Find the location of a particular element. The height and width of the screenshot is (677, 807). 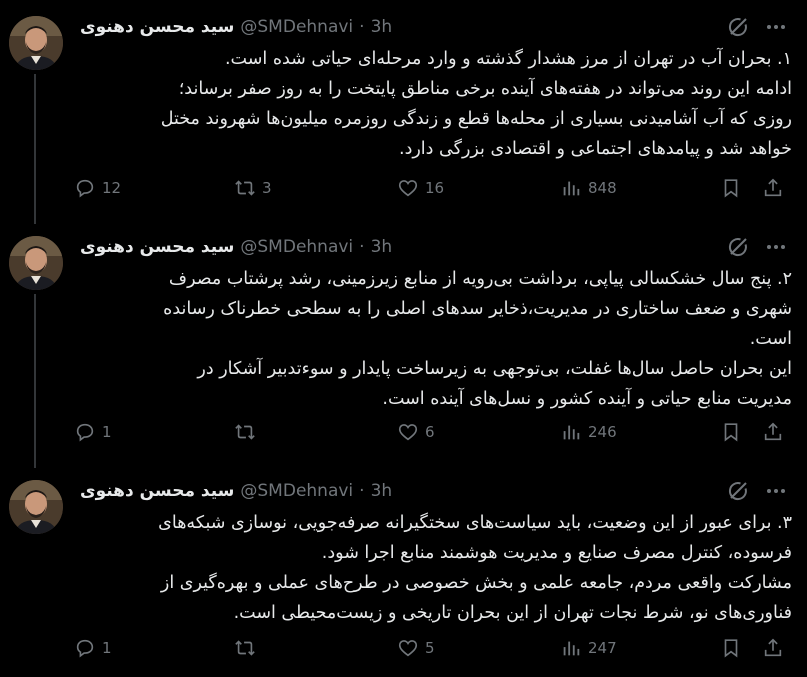

like-count: 16 is located at coordinates (435, 188).